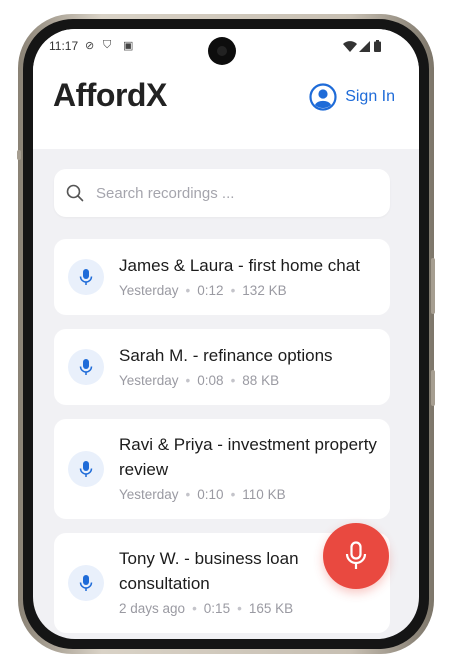  What do you see at coordinates (323, 97) in the screenshot?
I see `user-icon` at bounding box center [323, 97].